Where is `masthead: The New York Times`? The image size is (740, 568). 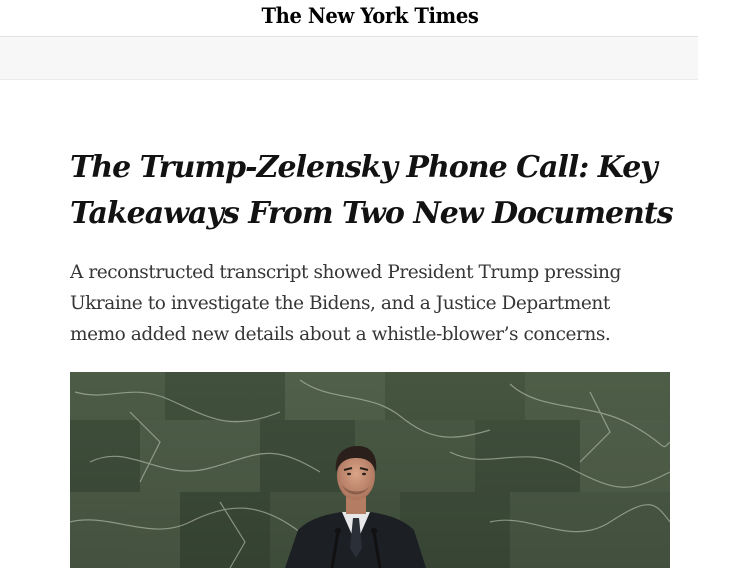 masthead: The New York Times is located at coordinates (370, 18).